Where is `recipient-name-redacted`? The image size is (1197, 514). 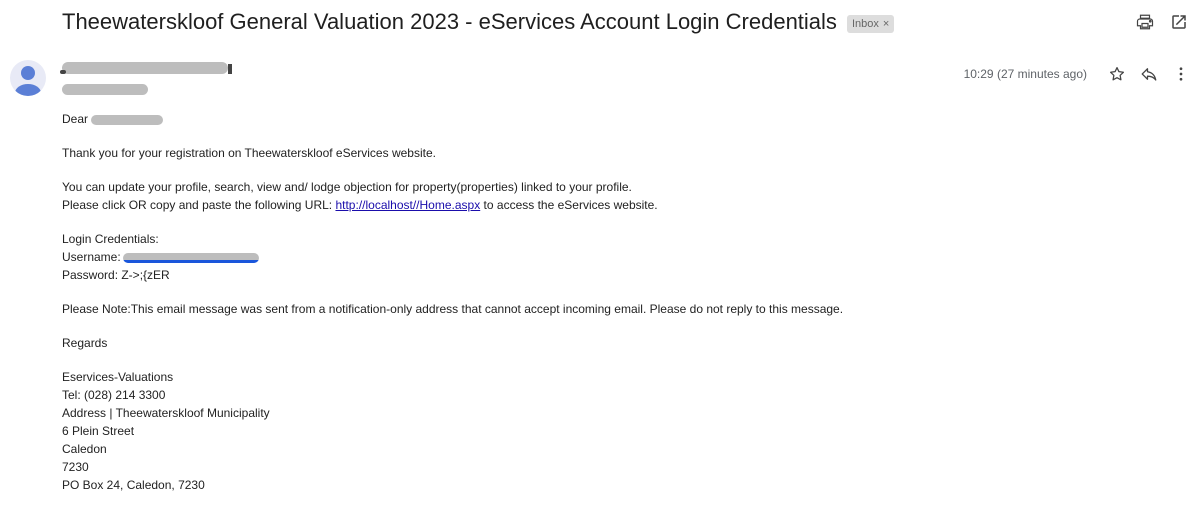
recipient-name-redacted is located at coordinates (127, 119).